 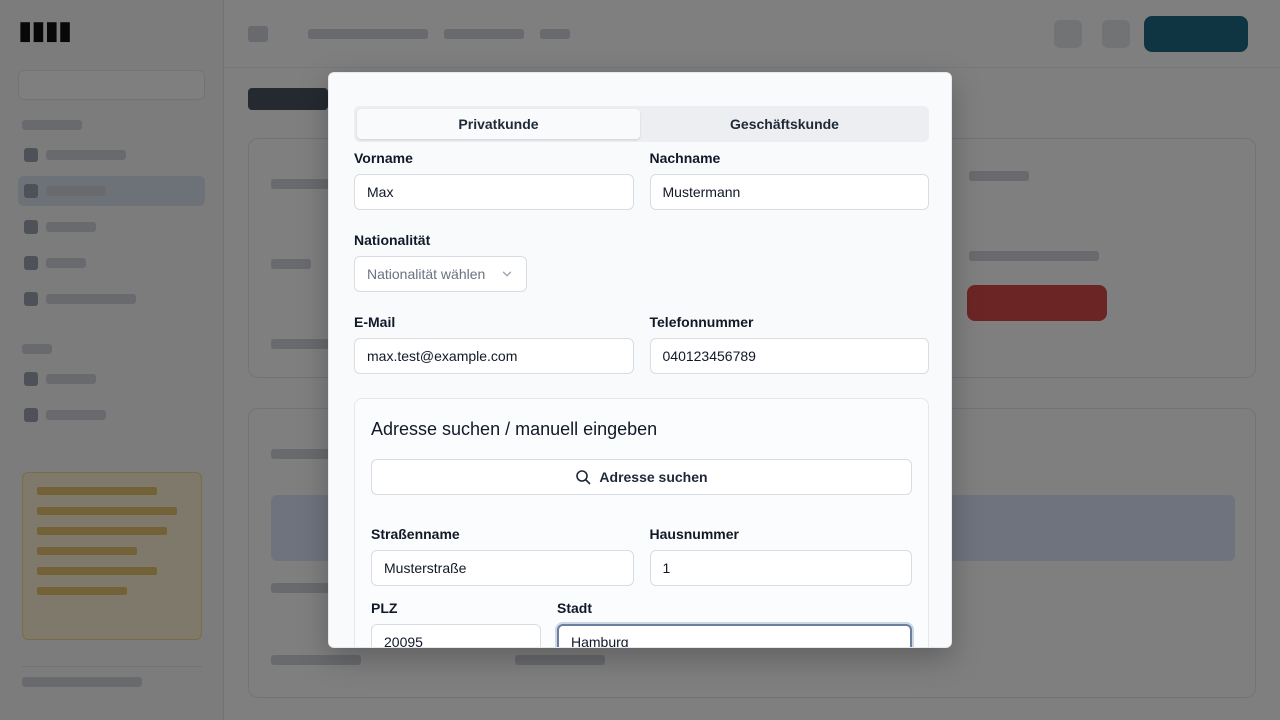 I want to click on chevron-down-icon, so click(x=507, y=274).